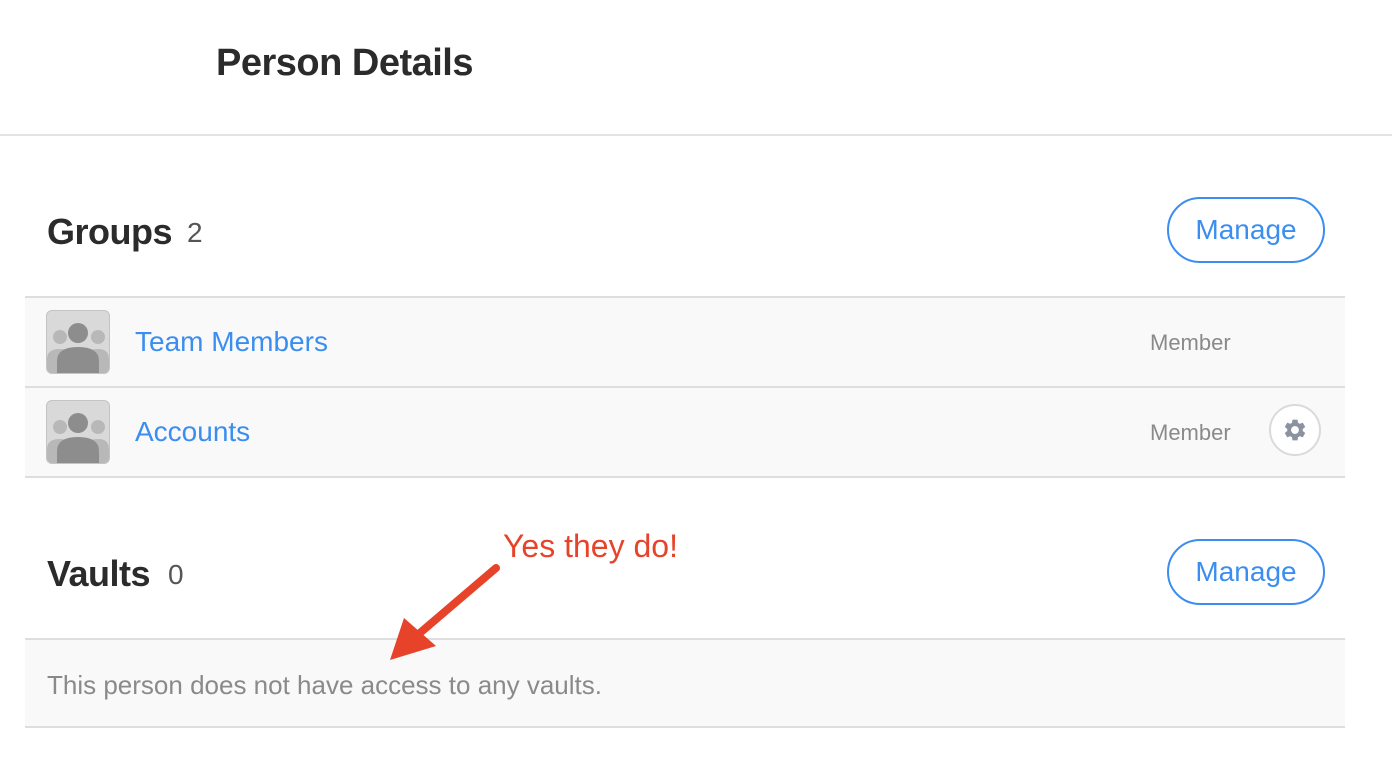  What do you see at coordinates (696, 232) in the screenshot?
I see `groups-section-header: Groups 2 Manage` at bounding box center [696, 232].